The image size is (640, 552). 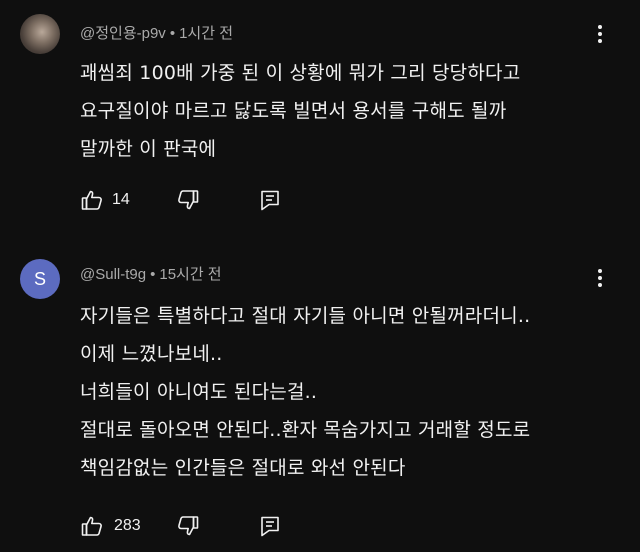 I want to click on like-count: 283, so click(x=127, y=525).